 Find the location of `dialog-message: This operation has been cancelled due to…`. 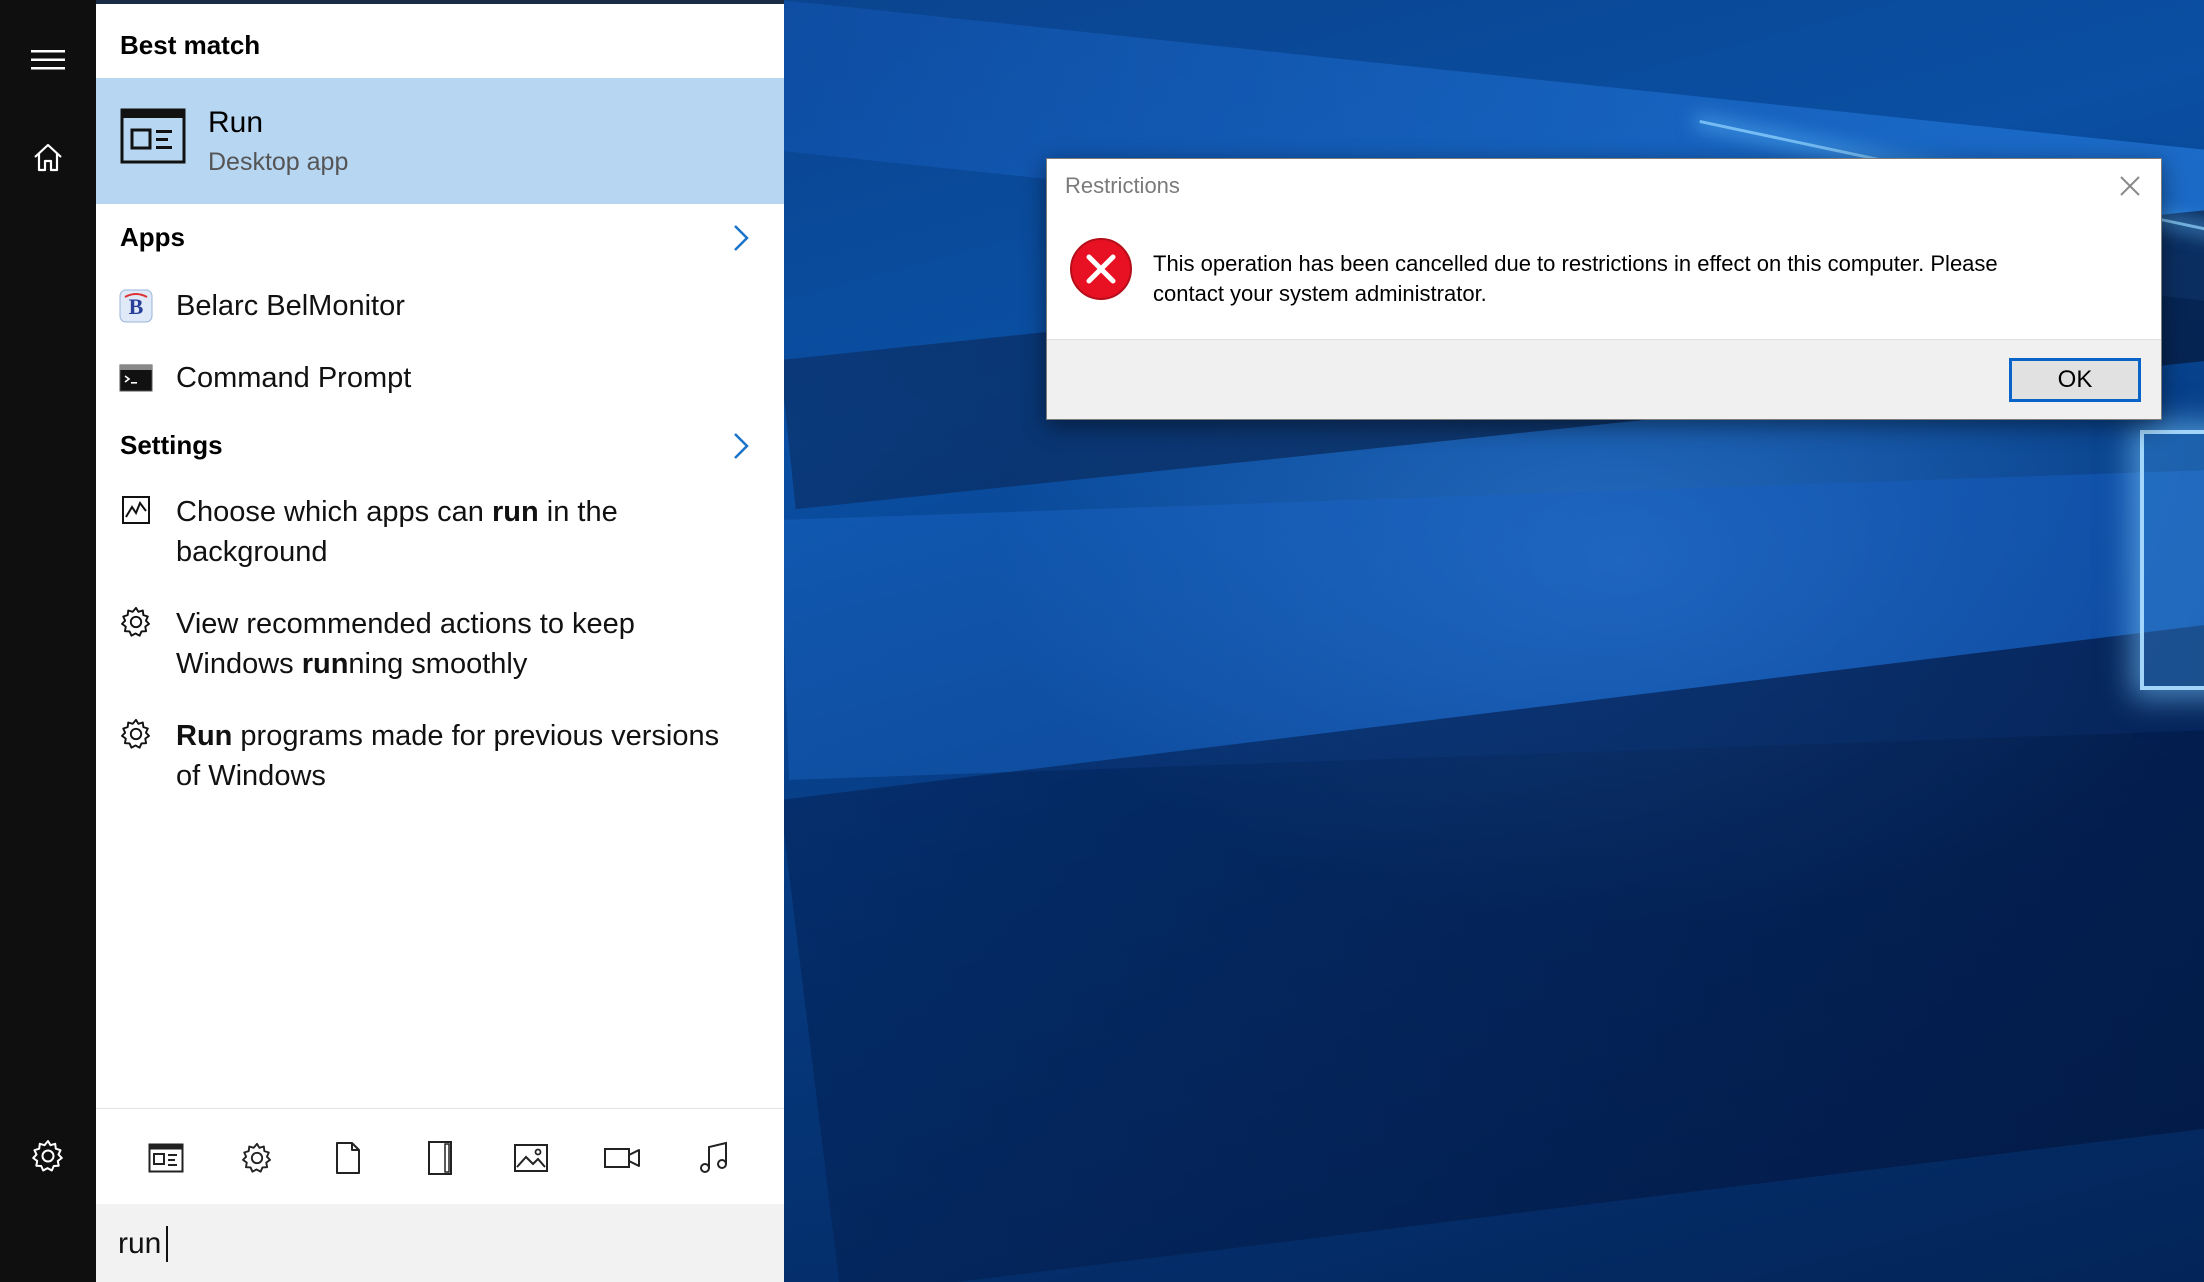

dialog-message: This operation has been cancelled due to… is located at coordinates (1633, 279).